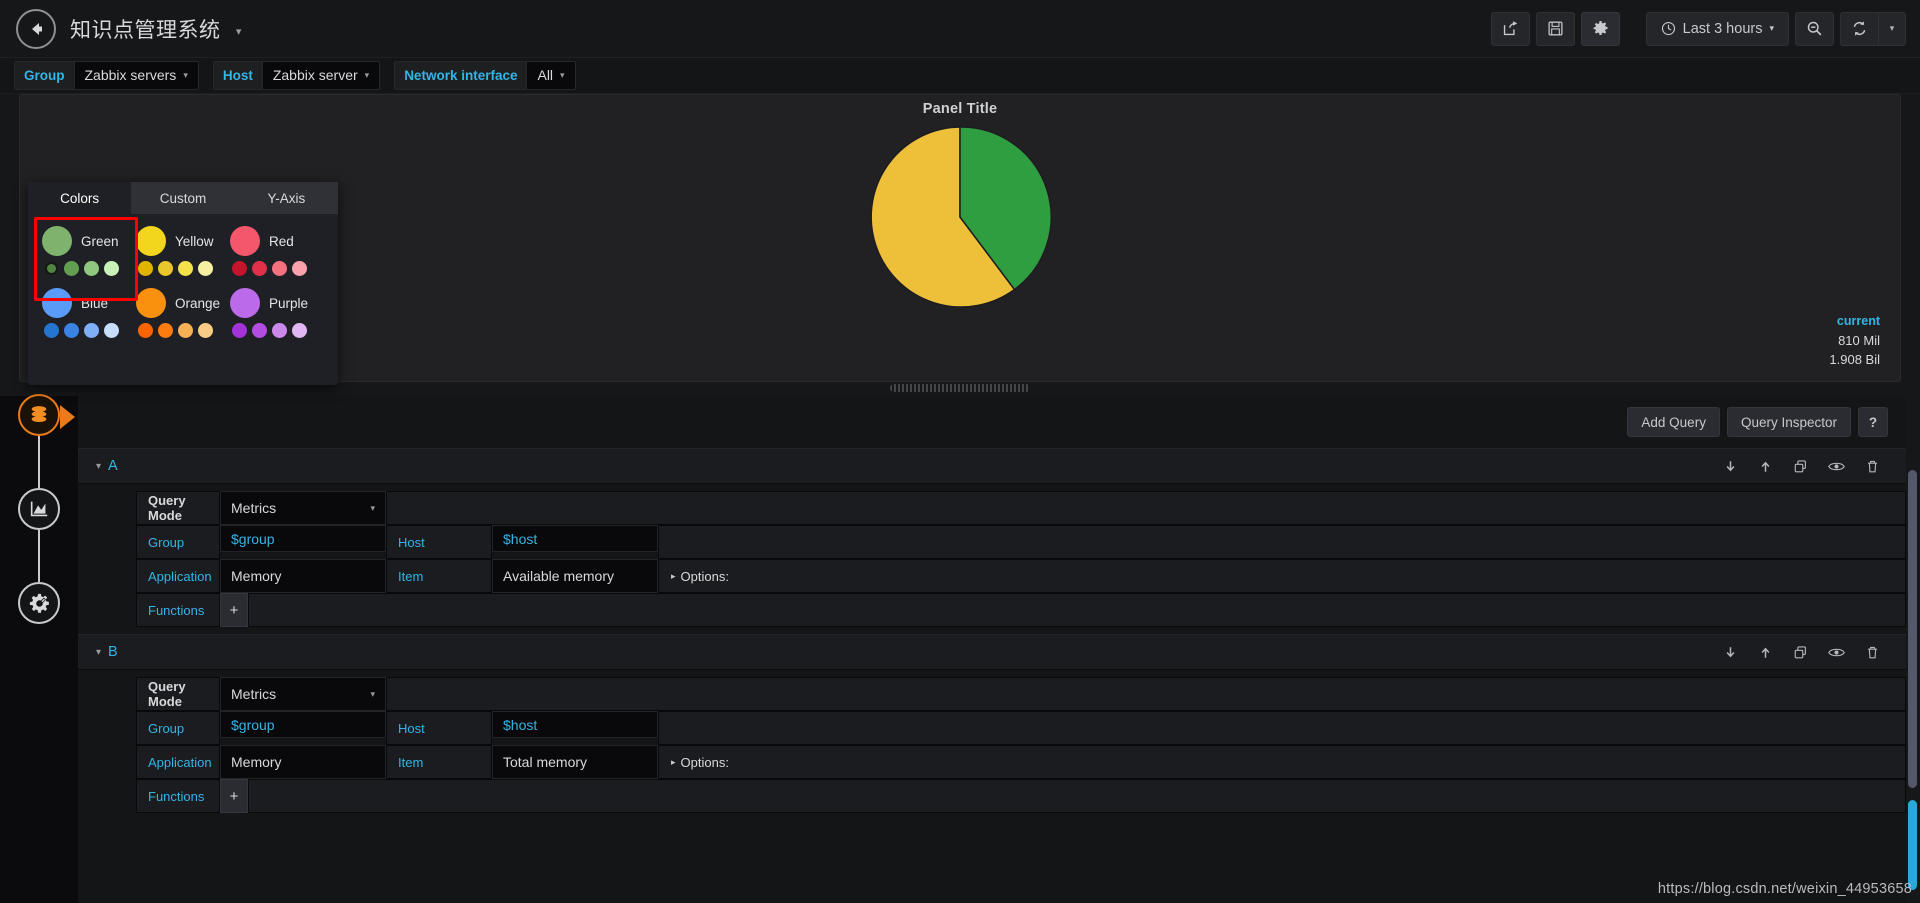 The height and width of the screenshot is (903, 1920). What do you see at coordinates (1815, 321) in the screenshot?
I see `legend-header: current` at bounding box center [1815, 321].